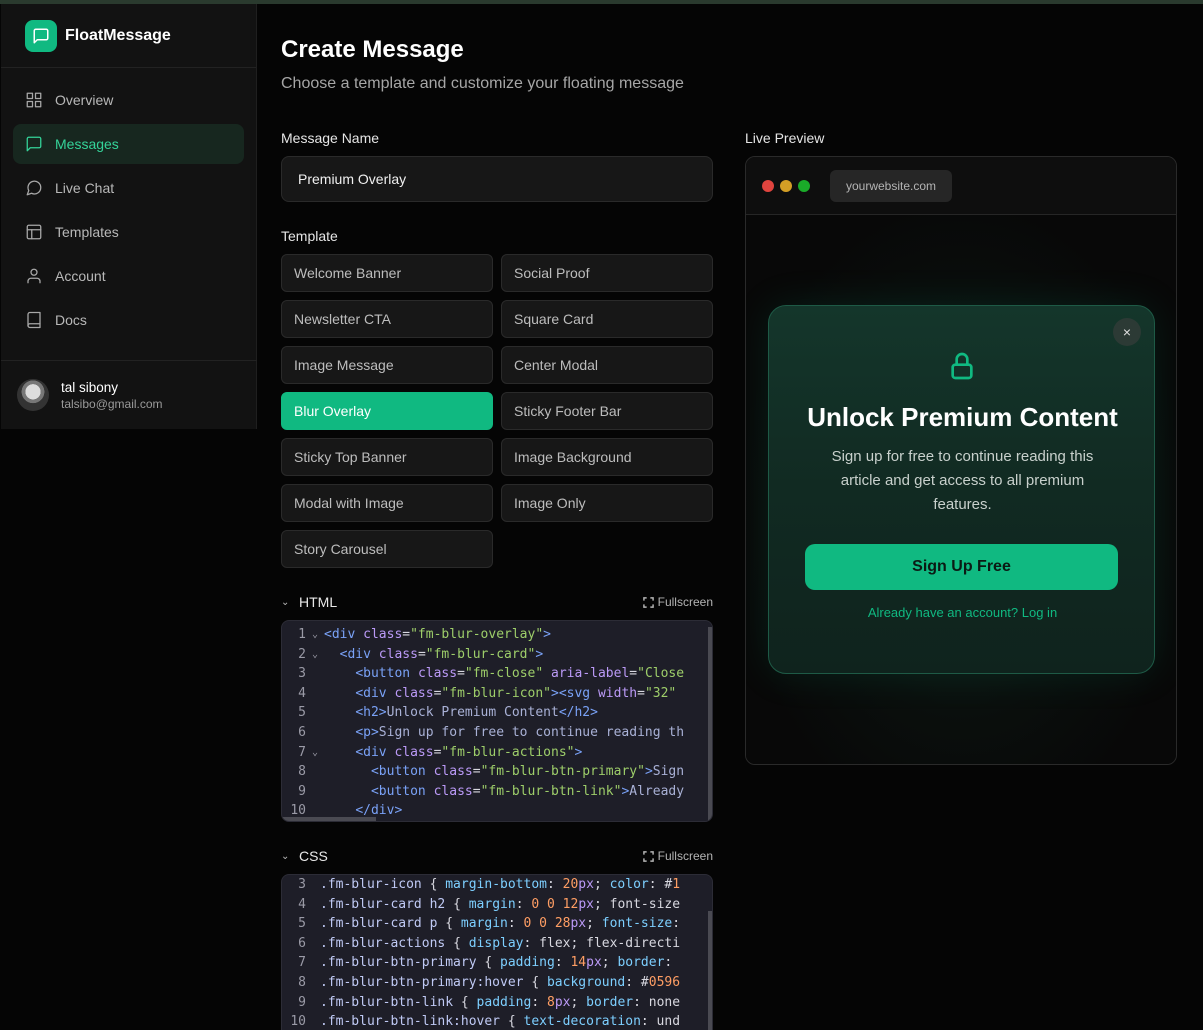 This screenshot has width=1203, height=1030. What do you see at coordinates (962, 612) in the screenshot?
I see `login-link: Already have an account? Log in` at bounding box center [962, 612].